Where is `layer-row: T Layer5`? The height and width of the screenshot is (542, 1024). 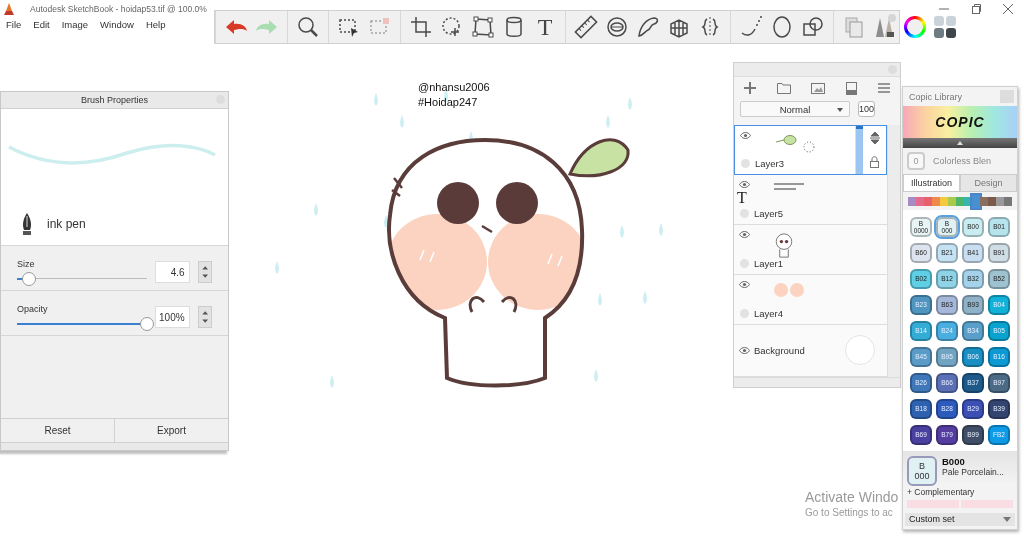 layer-row: T Layer5 is located at coordinates (810, 199).